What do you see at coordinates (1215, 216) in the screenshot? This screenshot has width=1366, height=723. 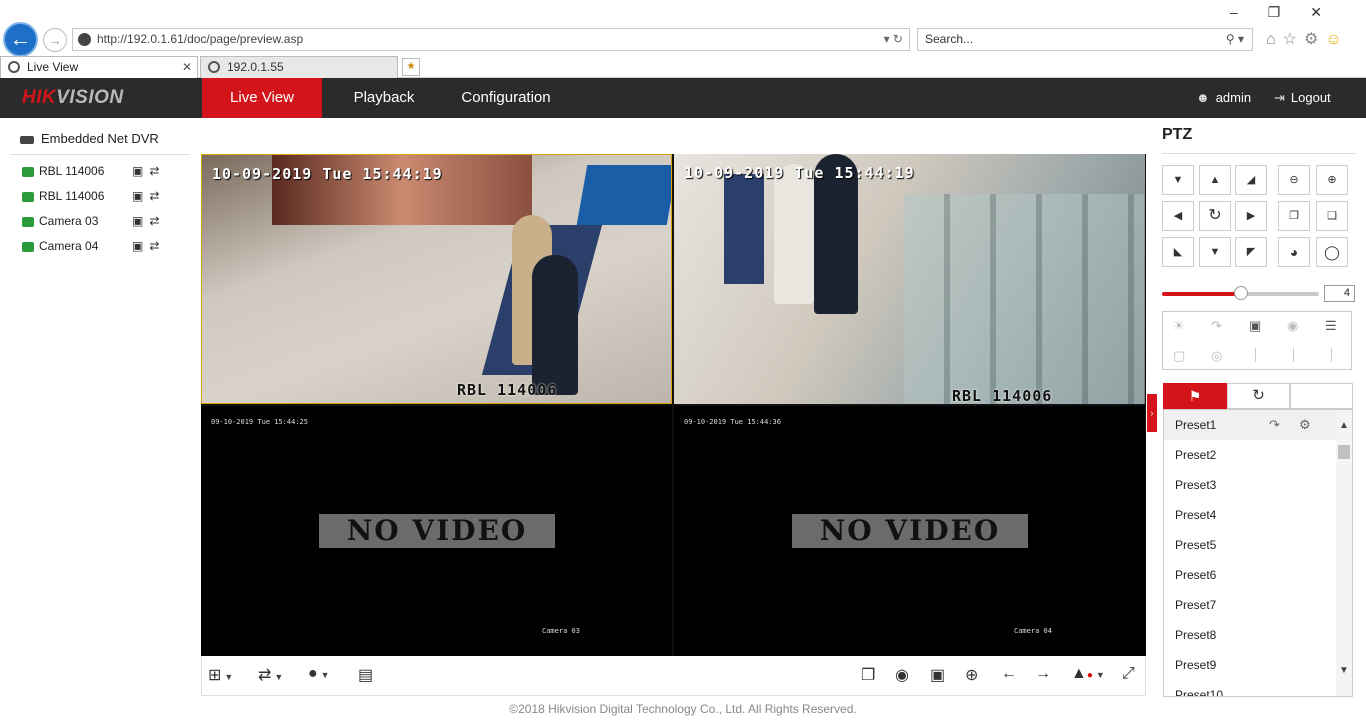 I see `auto-scan-icon: ↻` at bounding box center [1215, 216].